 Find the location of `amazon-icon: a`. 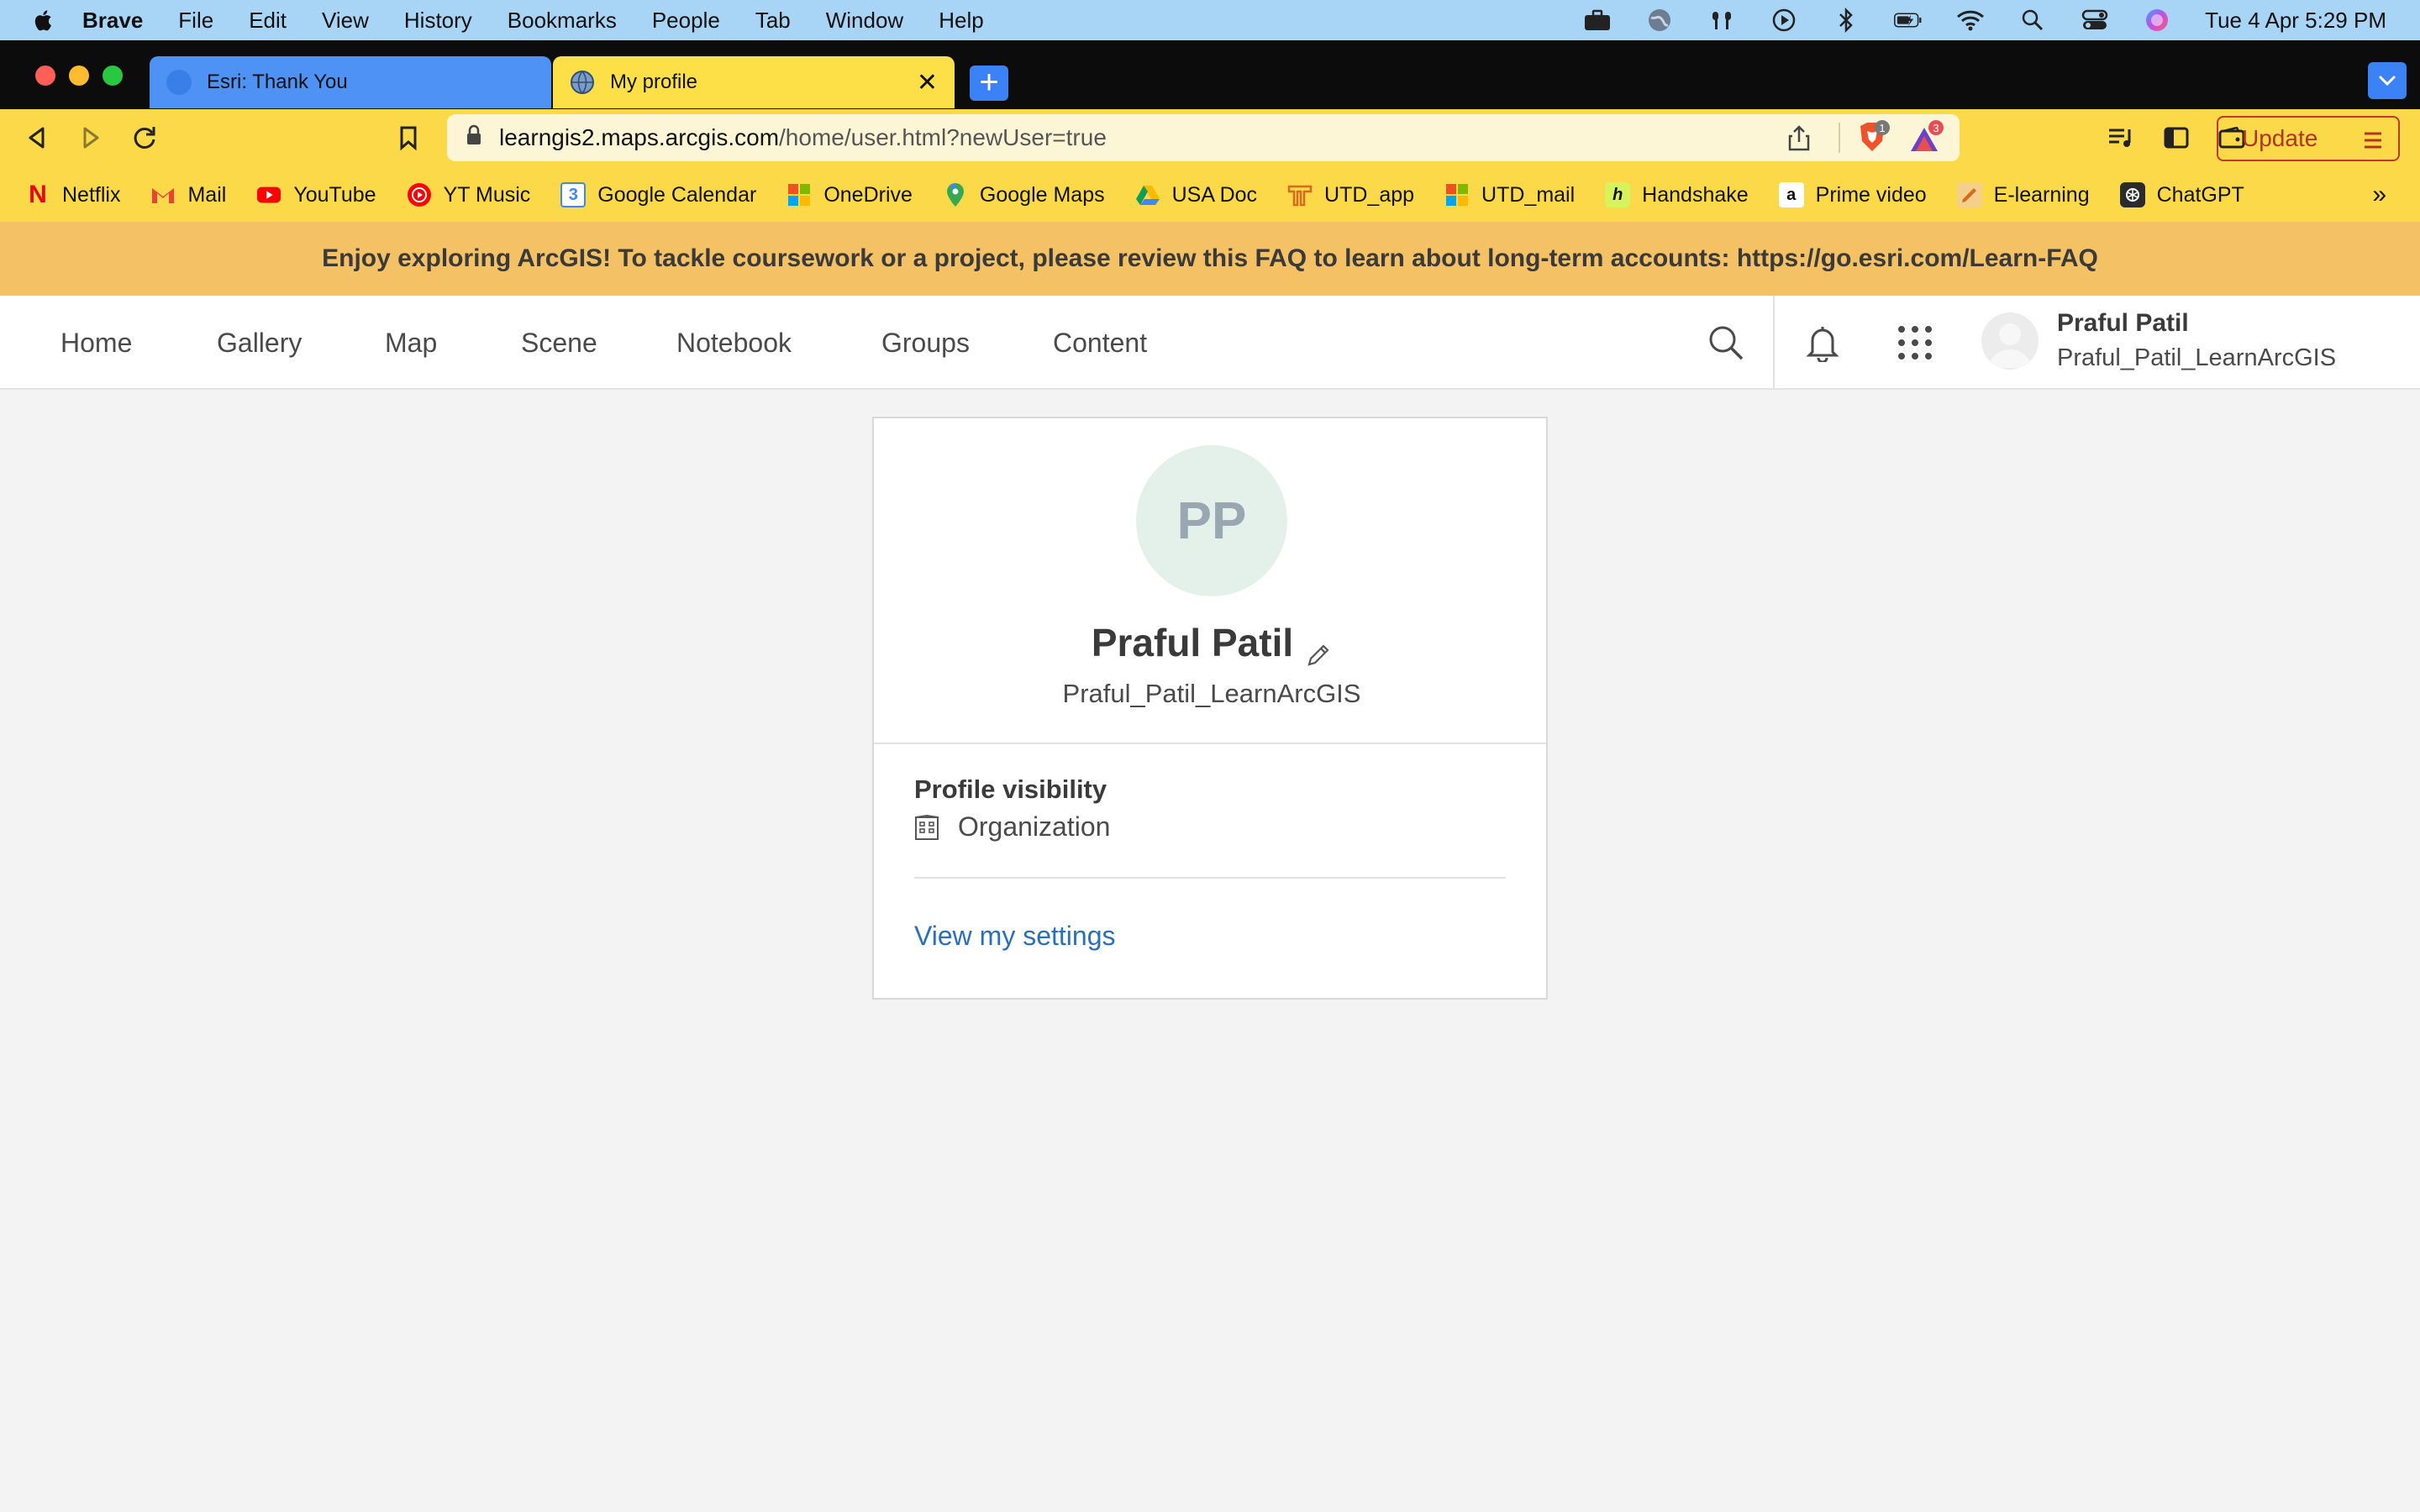

amazon-icon: a is located at coordinates (1791, 194).